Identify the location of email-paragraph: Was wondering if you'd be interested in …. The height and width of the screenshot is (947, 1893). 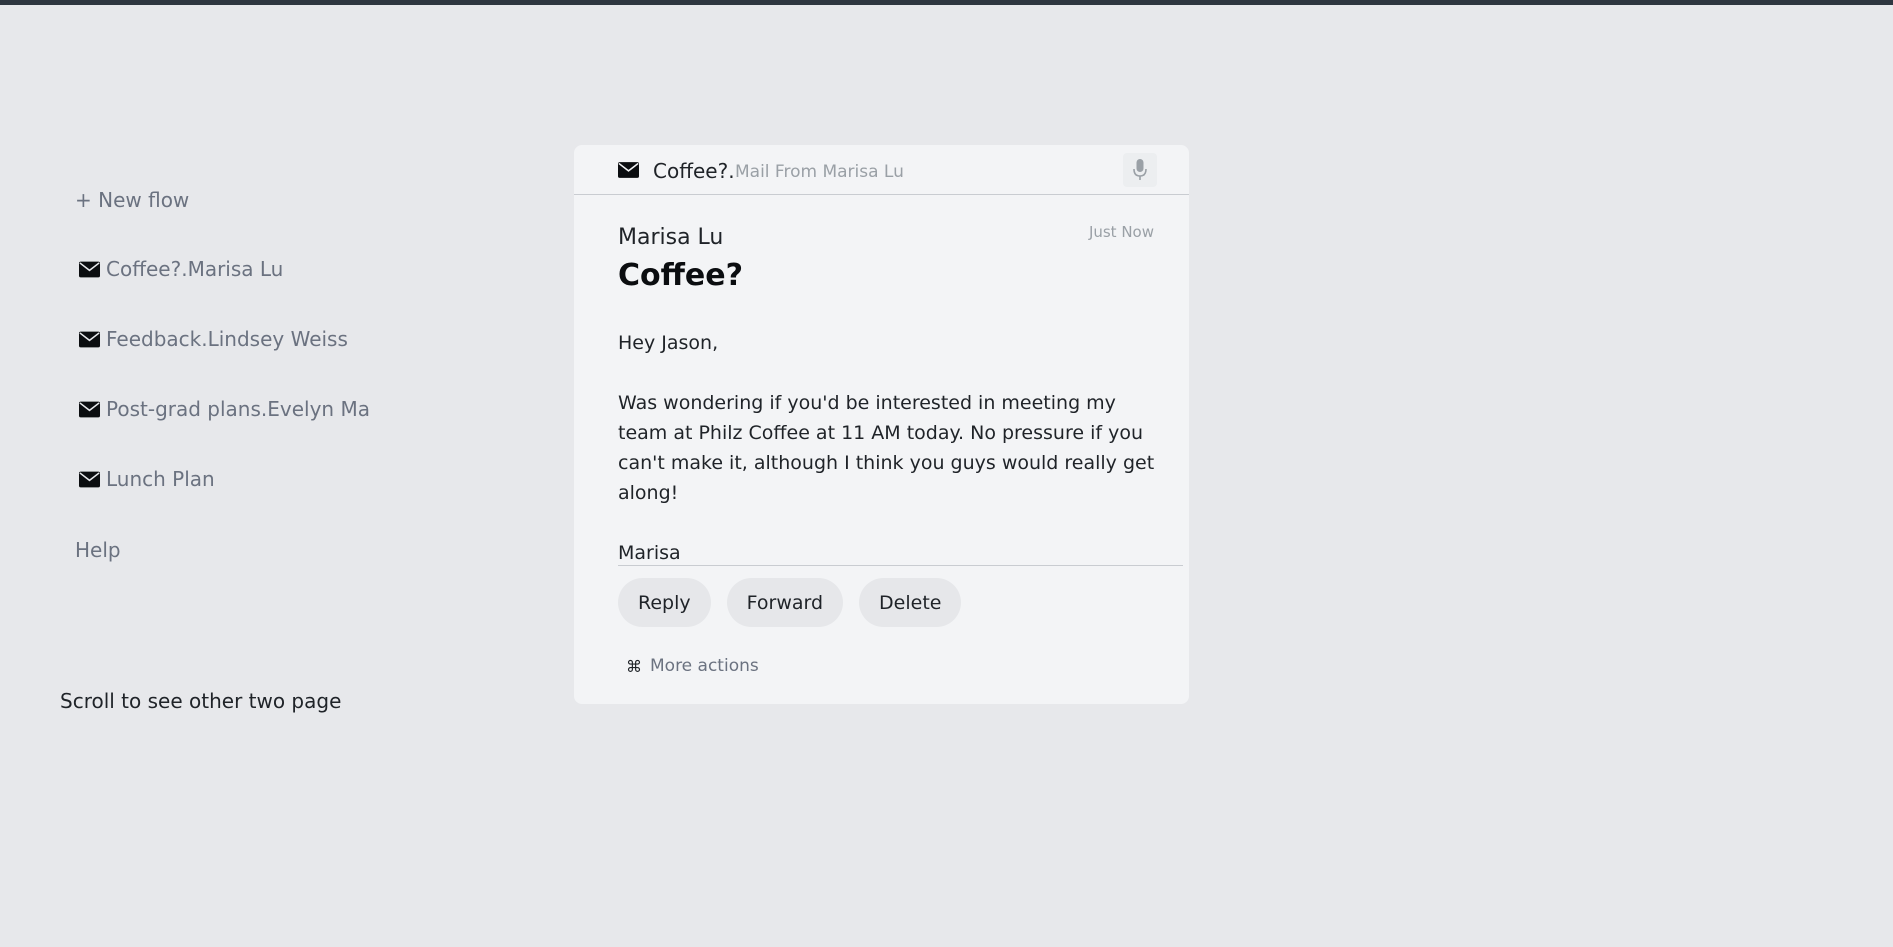
(886, 448).